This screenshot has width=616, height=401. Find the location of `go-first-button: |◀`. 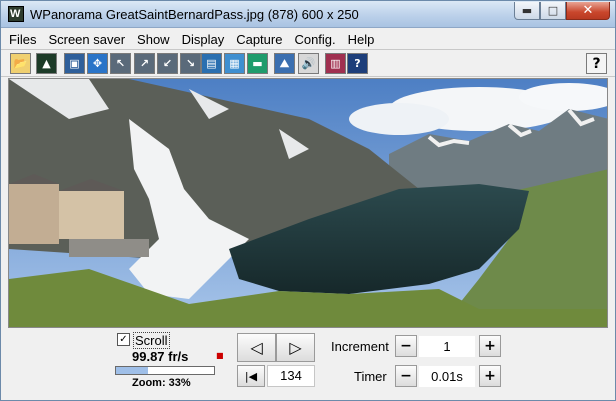

go-first-button: |◀ is located at coordinates (251, 376).